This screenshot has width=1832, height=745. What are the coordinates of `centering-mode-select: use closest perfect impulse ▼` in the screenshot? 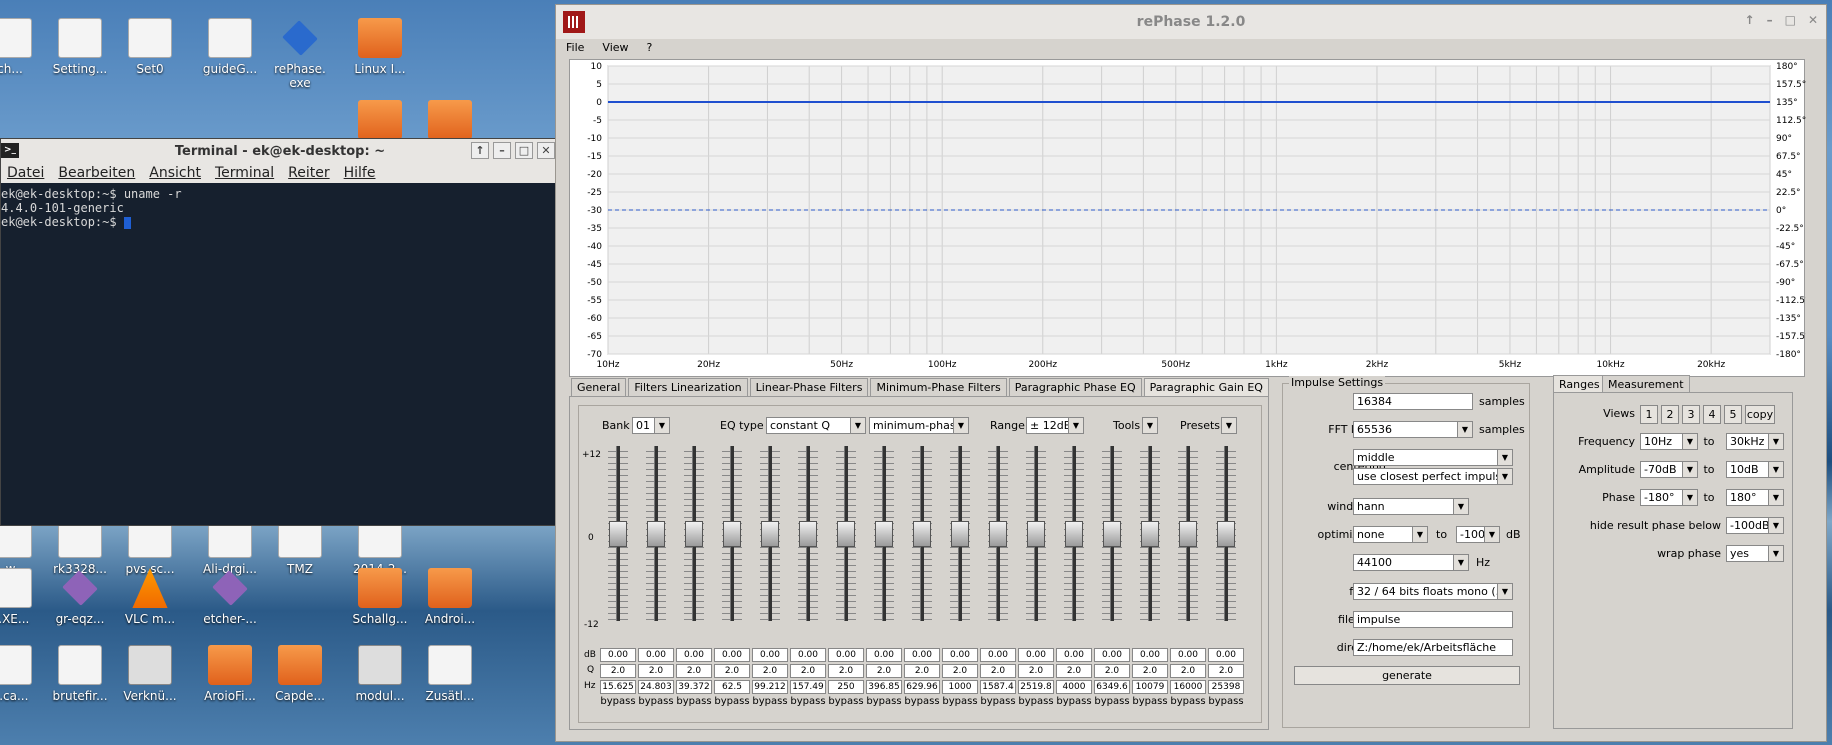 It's located at (1433, 476).